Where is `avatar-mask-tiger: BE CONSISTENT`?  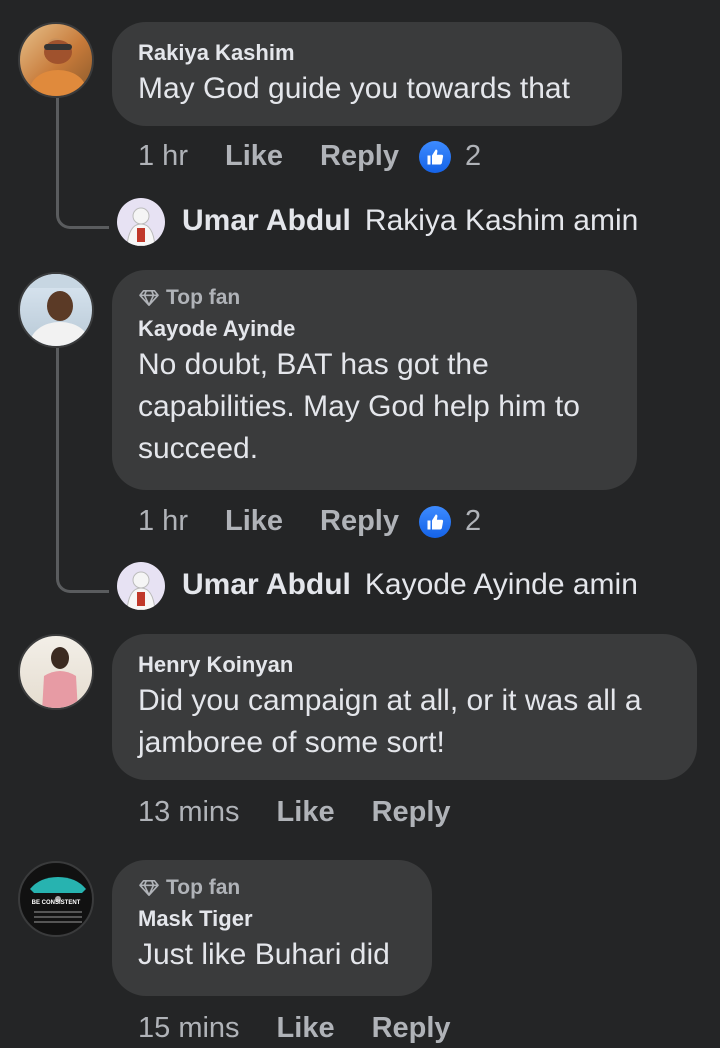
avatar-mask-tiger: BE CONSISTENT is located at coordinates (56, 899).